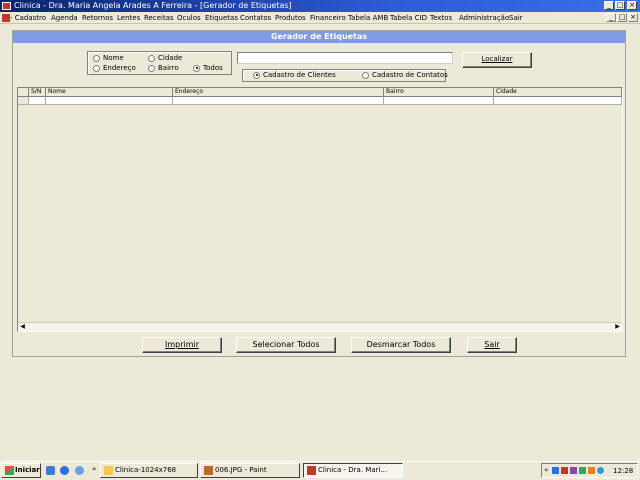 Image resolution: width=640 pixels, height=480 pixels. I want to click on horizontal-scrollbar: ◀ ▶, so click(320, 326).